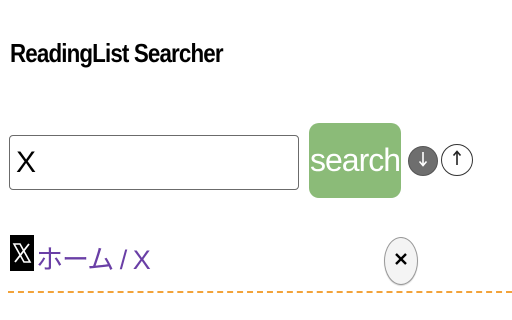  I want to click on arrow-down-circle-icon, so click(423, 161).